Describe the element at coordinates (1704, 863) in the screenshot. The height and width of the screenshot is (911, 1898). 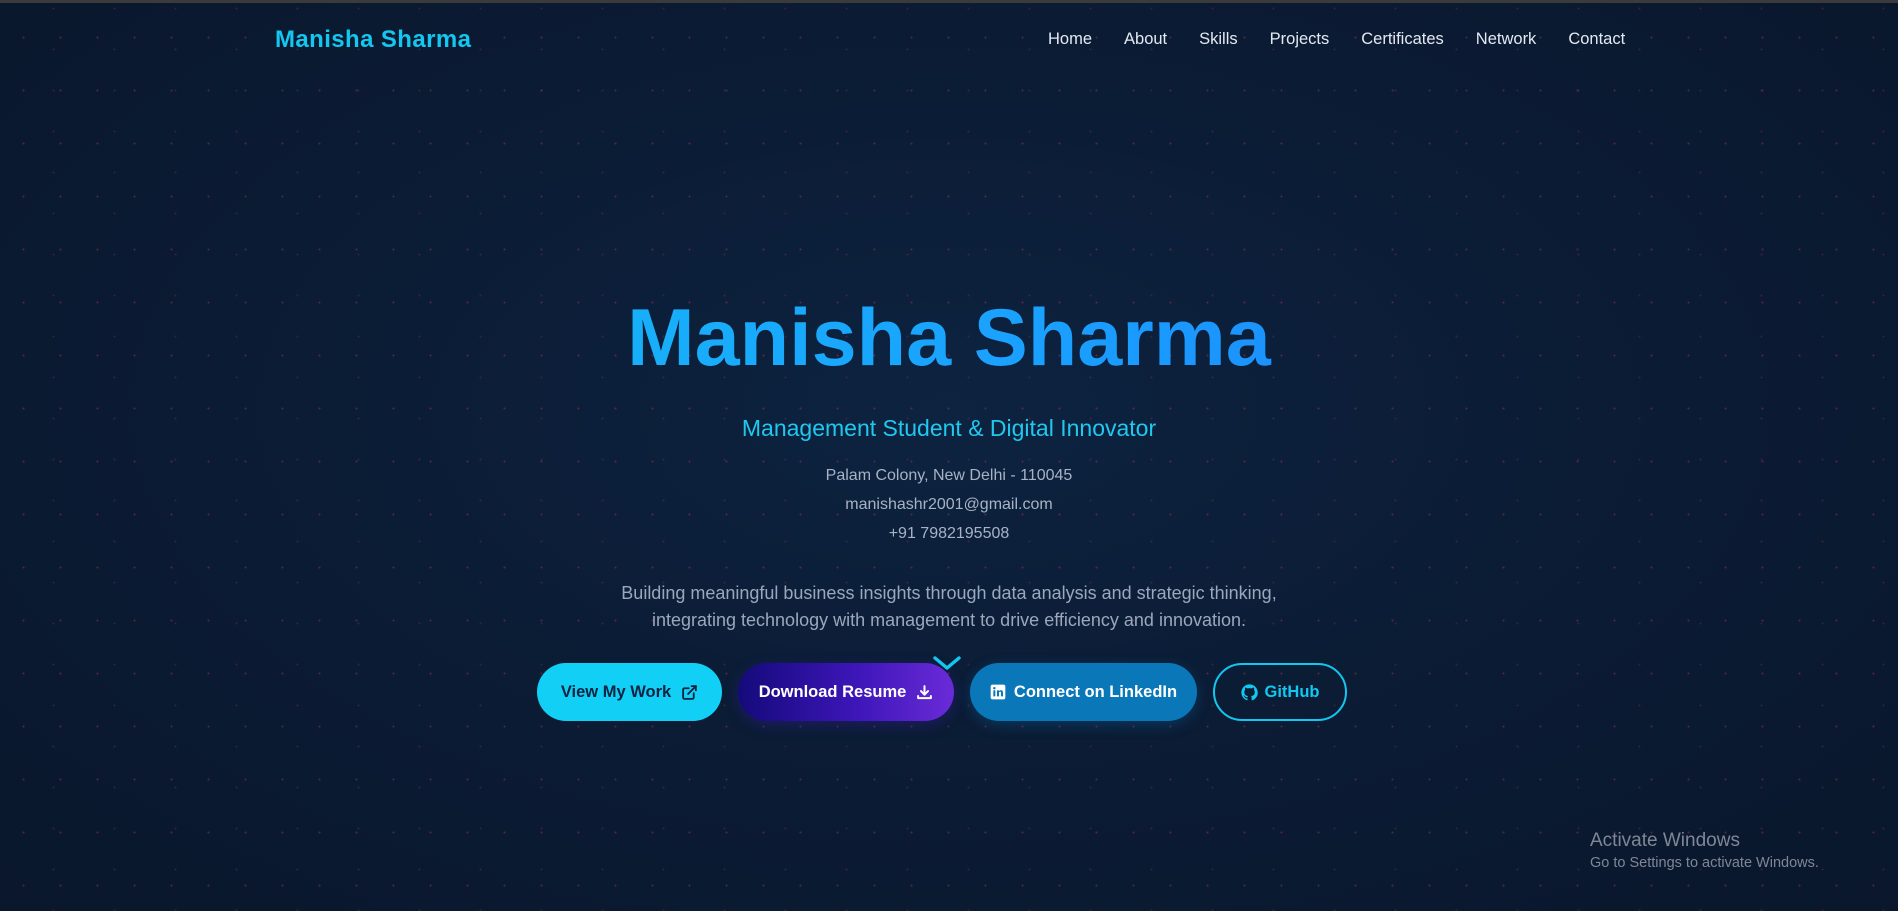
I see `activate-windows-subtitle: Go to Settings to activate Windows.` at that location.